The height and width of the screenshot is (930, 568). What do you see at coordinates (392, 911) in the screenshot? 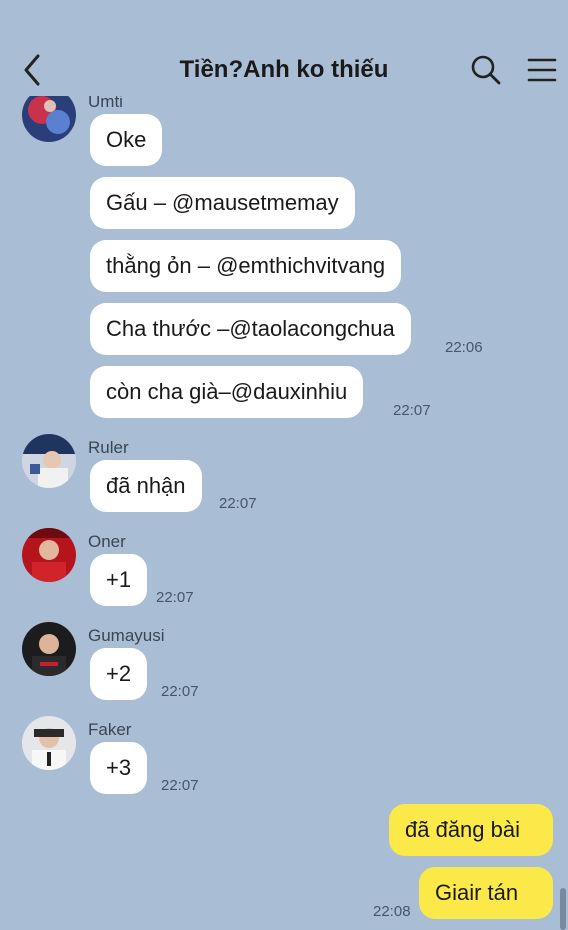
I see `message-time: 22:08` at bounding box center [392, 911].